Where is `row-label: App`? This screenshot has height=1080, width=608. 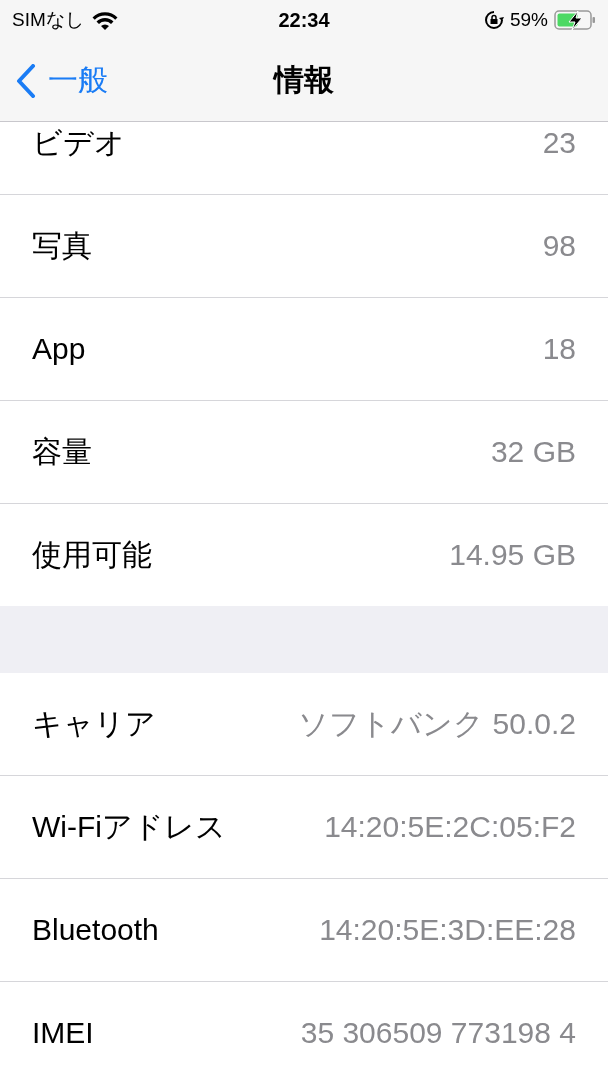
row-label: App is located at coordinates (59, 349).